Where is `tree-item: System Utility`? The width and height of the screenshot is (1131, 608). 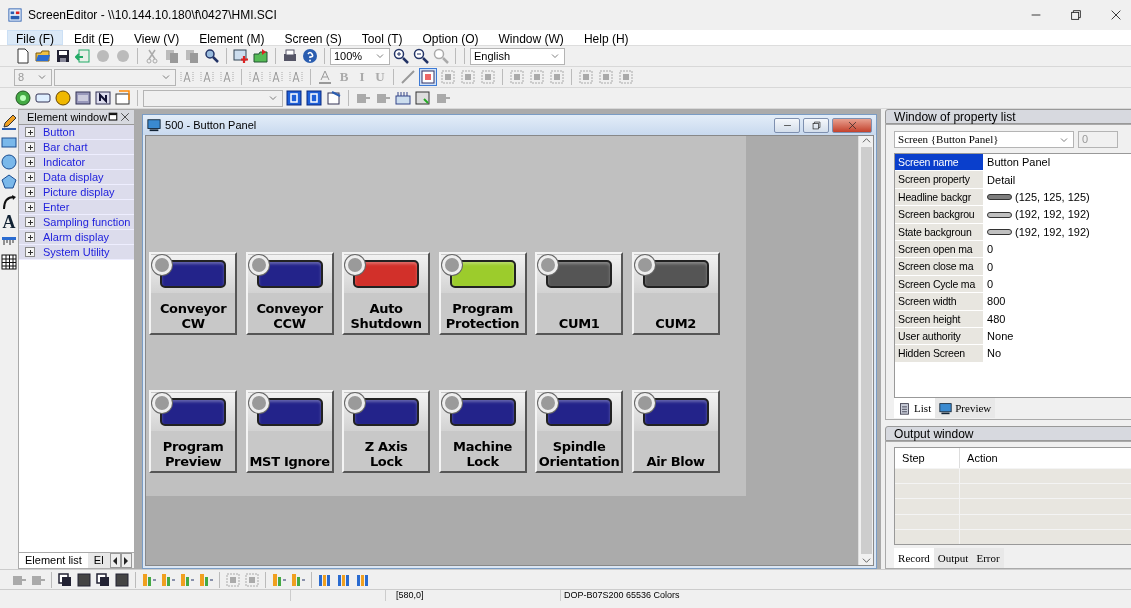 tree-item: System Utility is located at coordinates (77, 252).